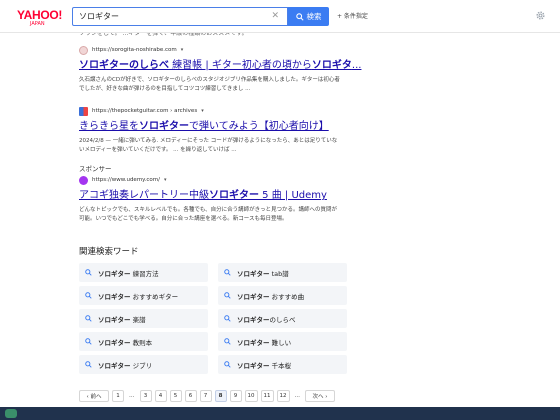  I want to click on title-bold: ソロギターのしらべ, so click(124, 65).